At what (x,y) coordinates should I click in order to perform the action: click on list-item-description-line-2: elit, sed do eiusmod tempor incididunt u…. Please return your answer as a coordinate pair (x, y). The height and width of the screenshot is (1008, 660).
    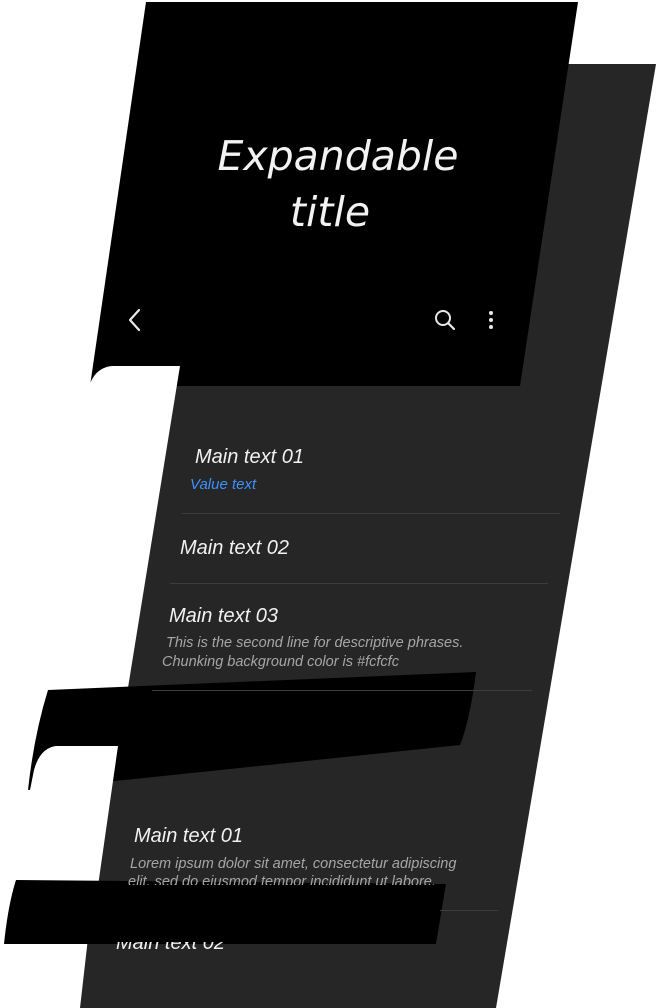
    Looking at the image, I should click on (282, 879).